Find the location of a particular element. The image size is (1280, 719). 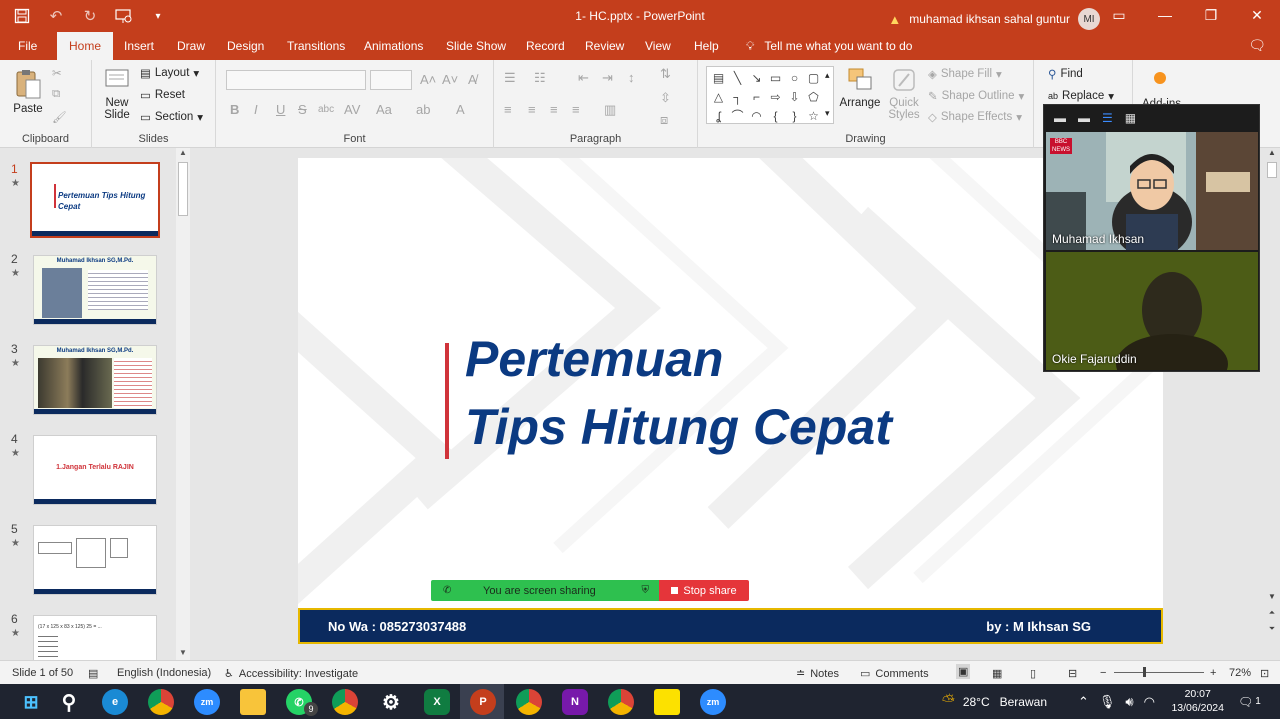

elbow-connector-icon: ┐ is located at coordinates (737, 96).